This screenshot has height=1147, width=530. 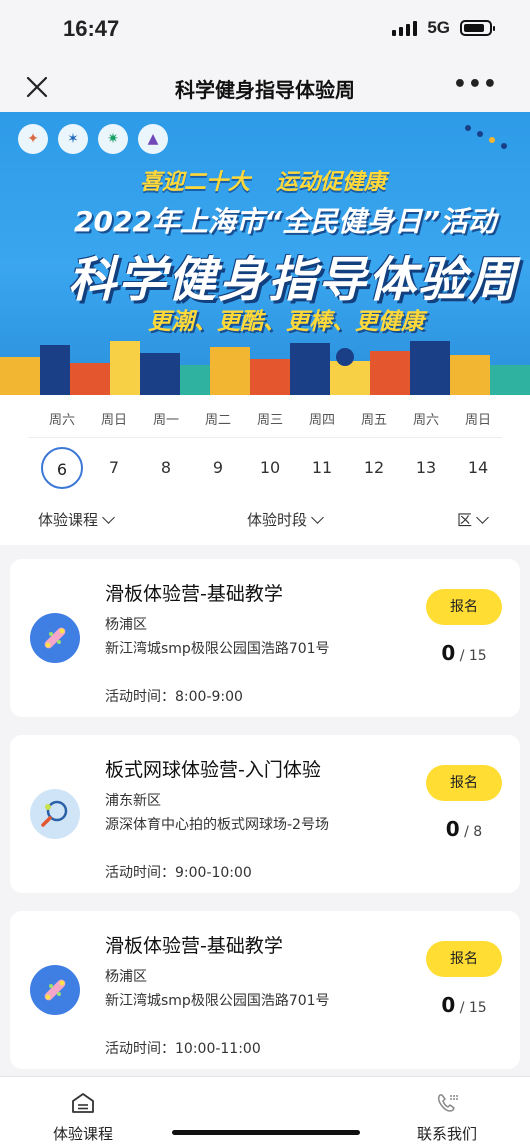 I want to click on home-icon, so click(x=83, y=1103).